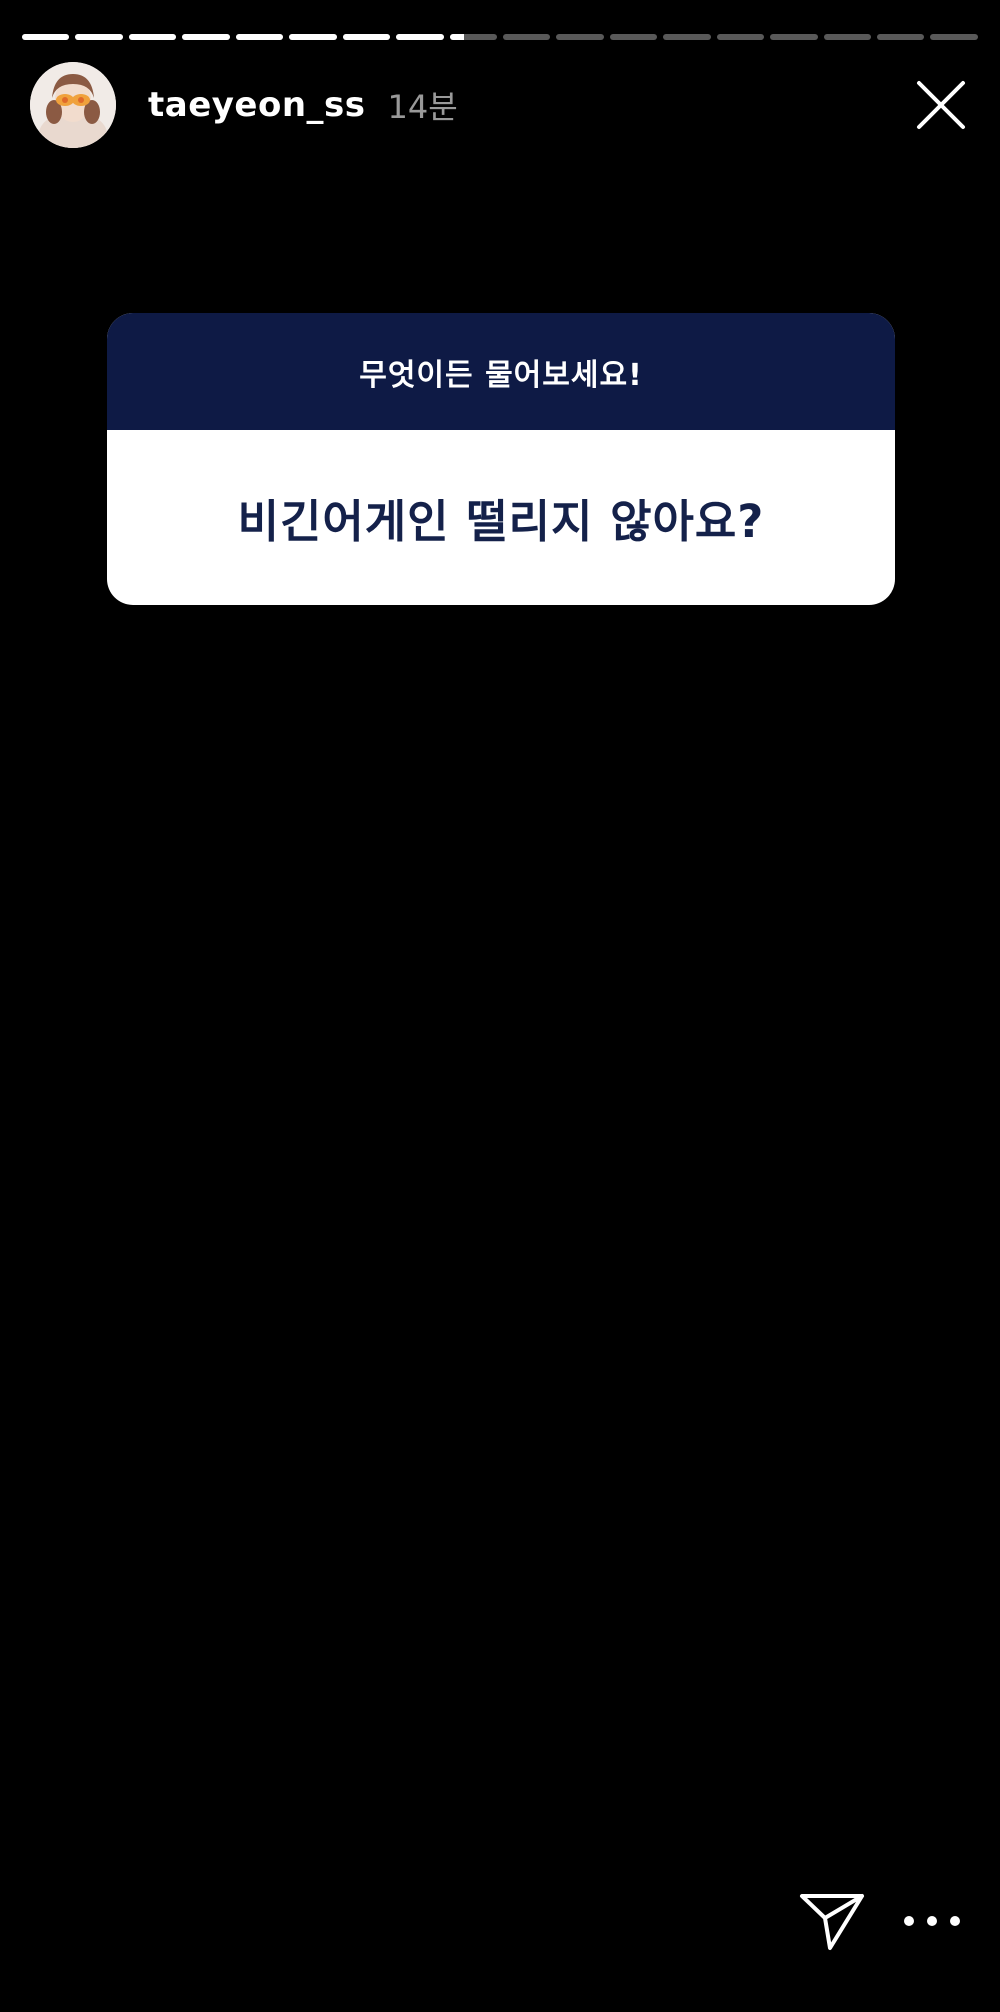  Describe the element at coordinates (500, 37) in the screenshot. I see `story-progress-bar` at that location.